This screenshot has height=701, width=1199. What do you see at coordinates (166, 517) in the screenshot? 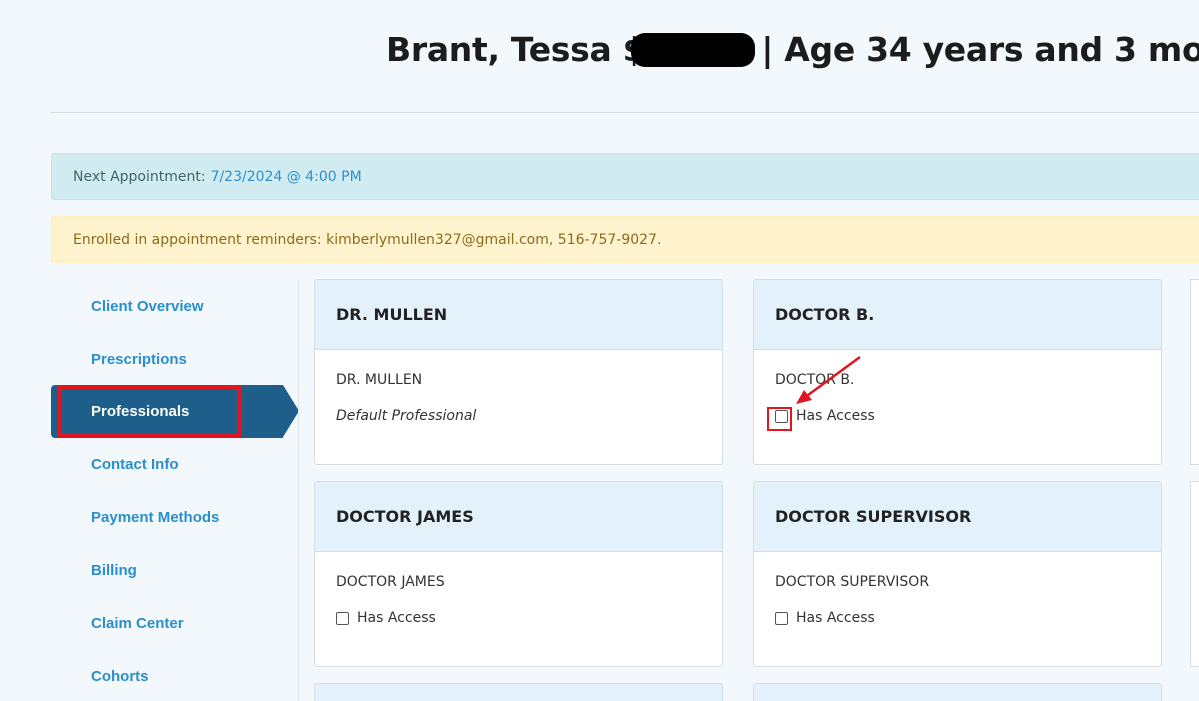
I see `sidebar-item-payment-methods: Payment Methods` at bounding box center [166, 517].